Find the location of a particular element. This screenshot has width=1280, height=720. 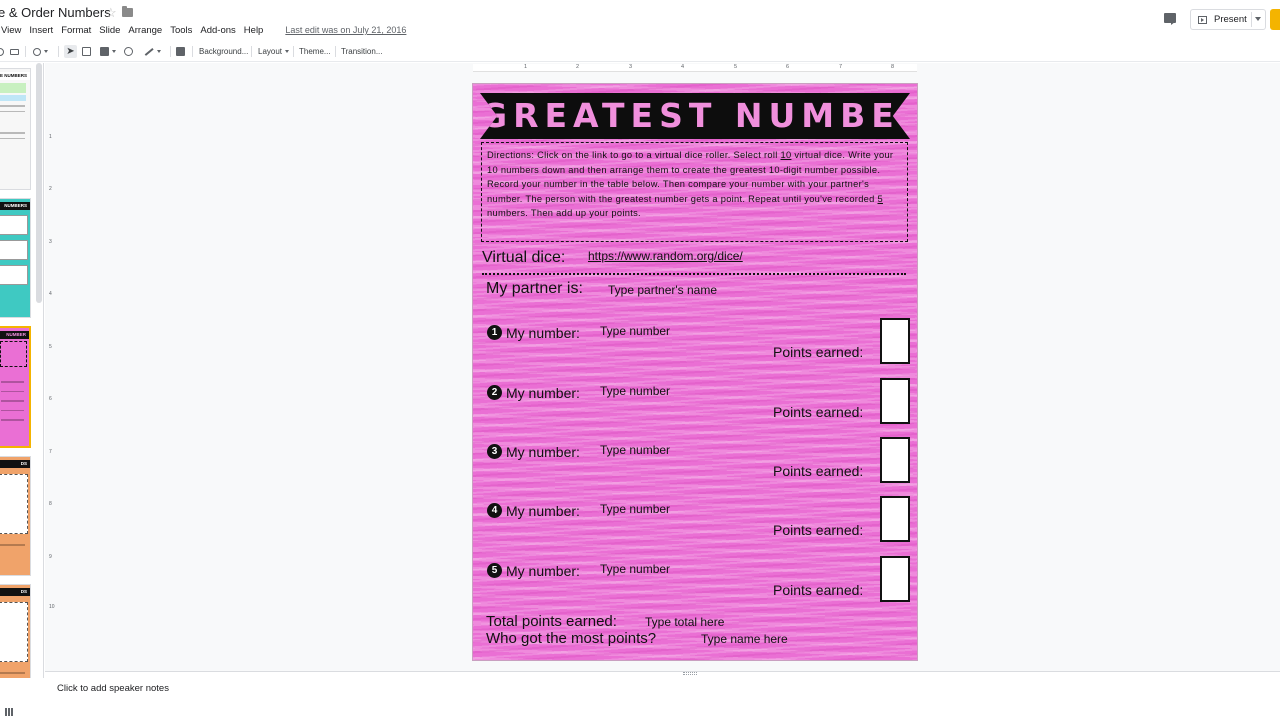

last-edit-link: Last edit was on July 21, 2016 is located at coordinates (345, 30).